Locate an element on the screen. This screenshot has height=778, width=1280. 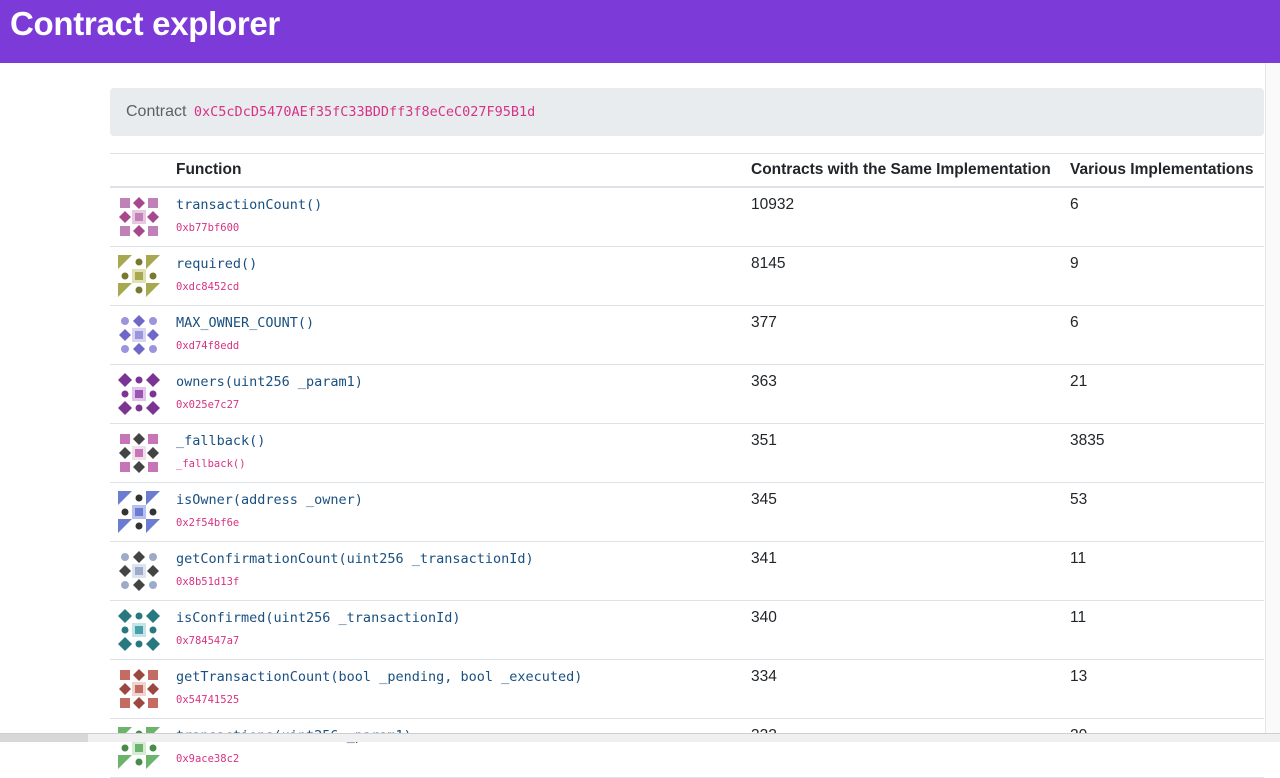
same-implementation-count: 345 is located at coordinates (764, 499).